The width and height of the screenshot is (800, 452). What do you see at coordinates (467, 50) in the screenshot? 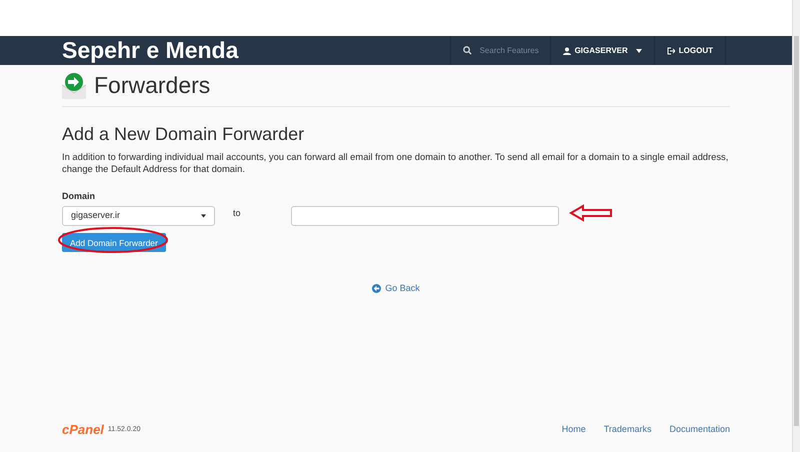
I see `search-icon` at bounding box center [467, 50].